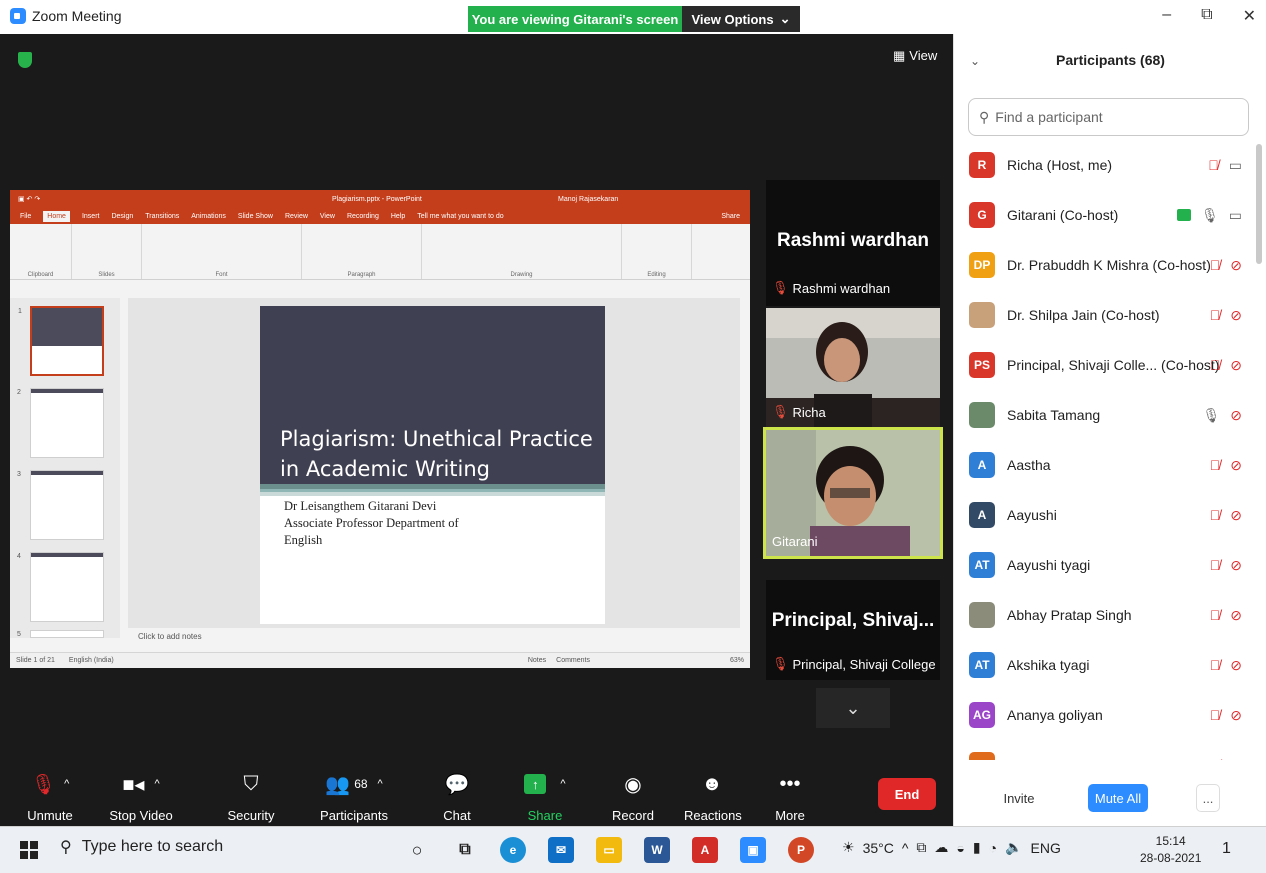  Describe the element at coordinates (609, 850) in the screenshot. I see `file-explorer-icon: ▭` at that location.